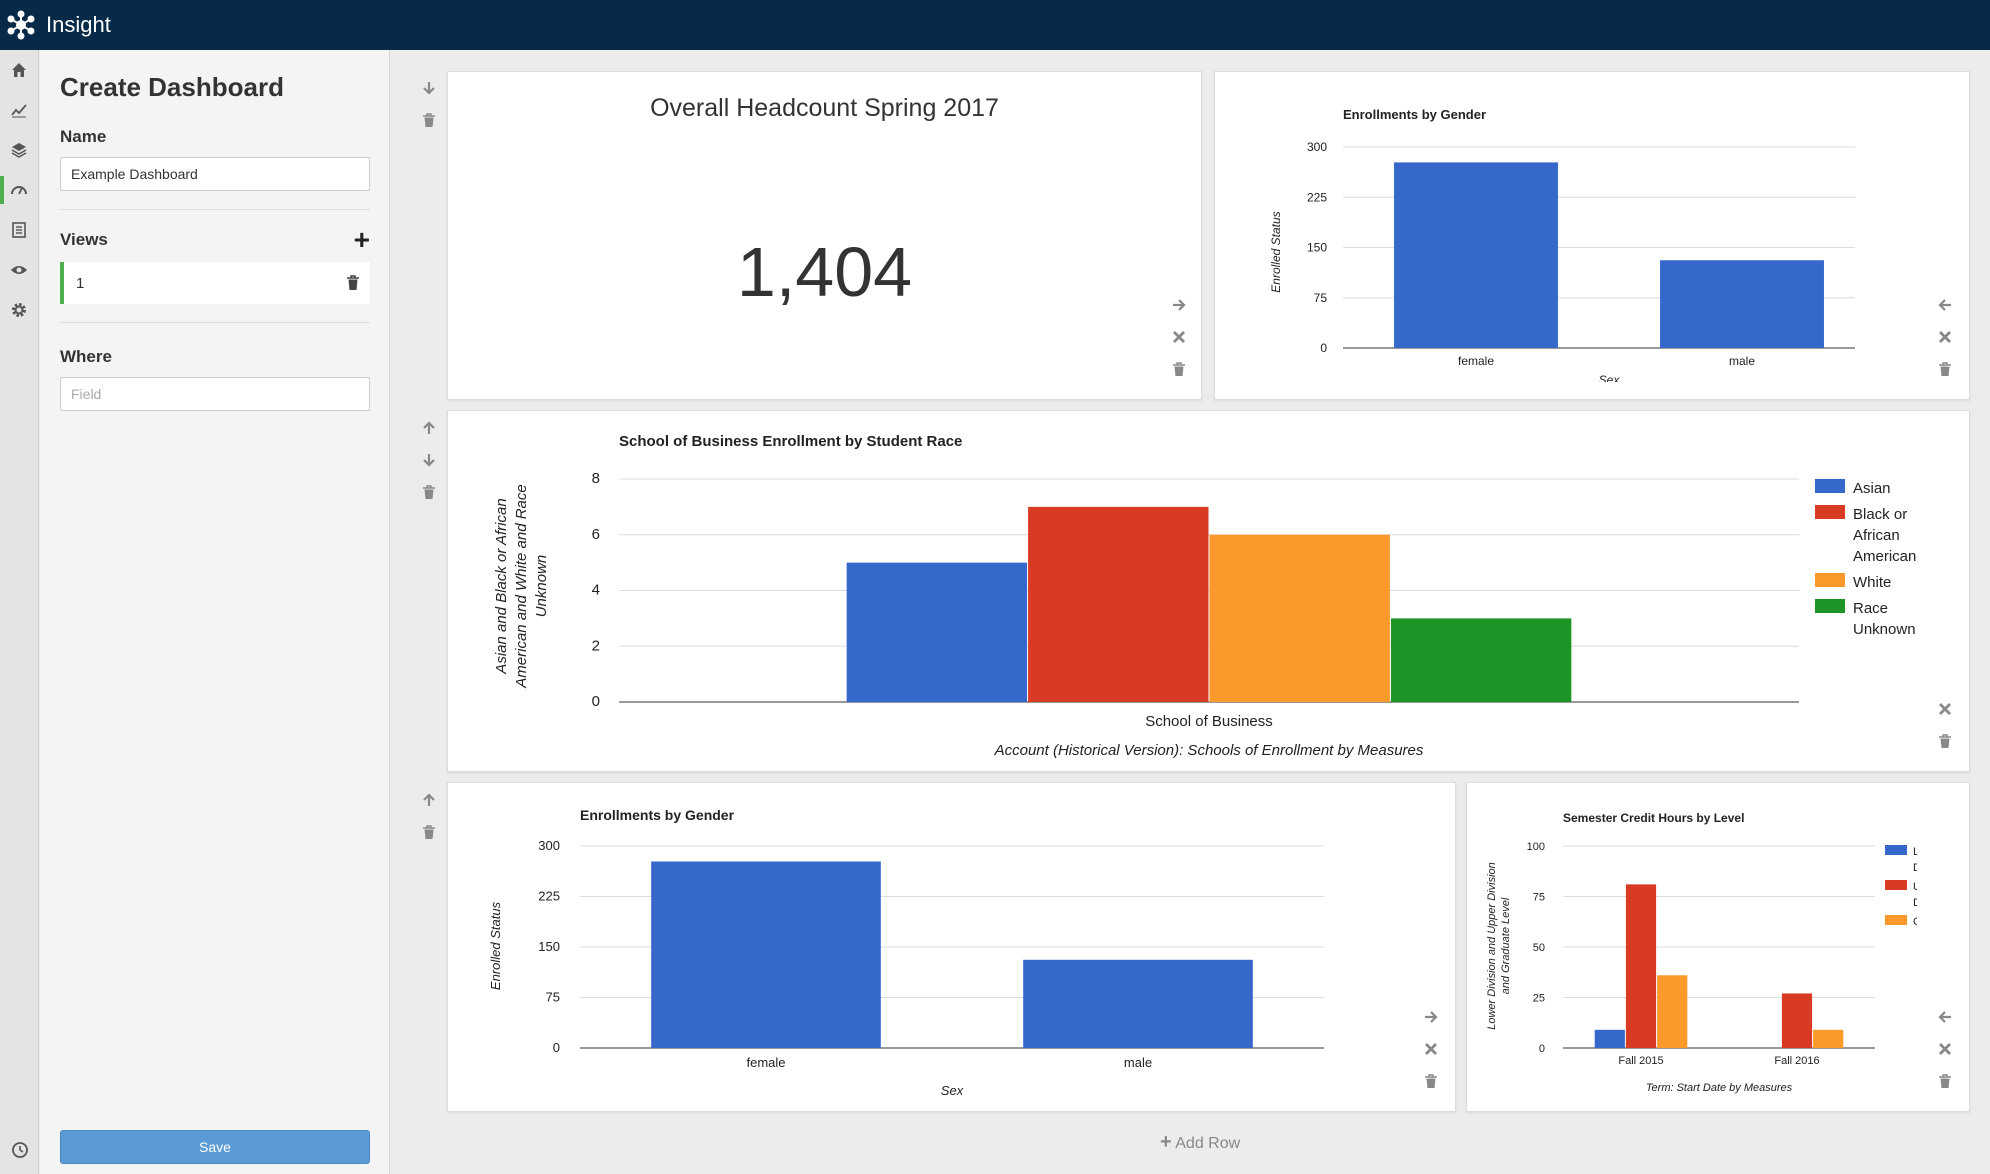 This screenshot has width=1990, height=1174. Describe the element at coordinates (215, 240) in the screenshot. I see `views-header: Views +` at that location.